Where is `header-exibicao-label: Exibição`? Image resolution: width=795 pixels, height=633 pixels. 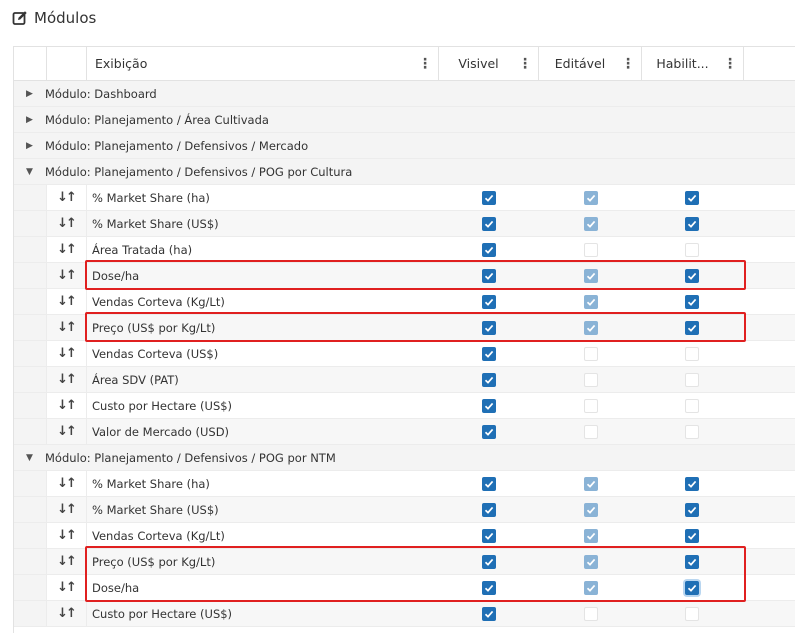 header-exibicao-label: Exibição is located at coordinates (121, 63).